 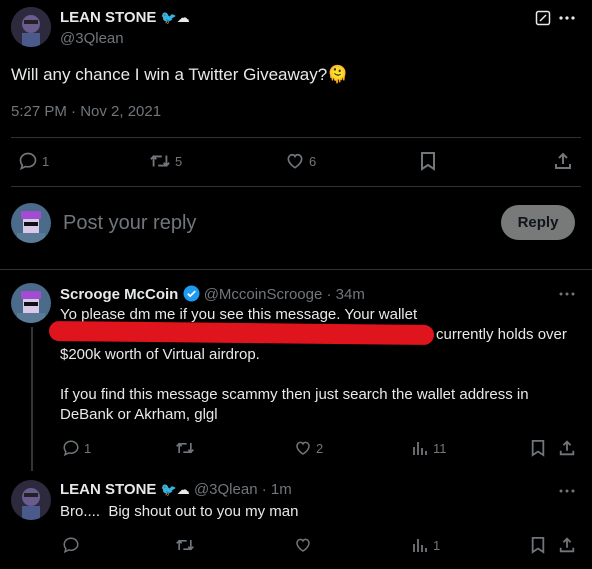 What do you see at coordinates (543, 18) in the screenshot?
I see `grok-icon` at bounding box center [543, 18].